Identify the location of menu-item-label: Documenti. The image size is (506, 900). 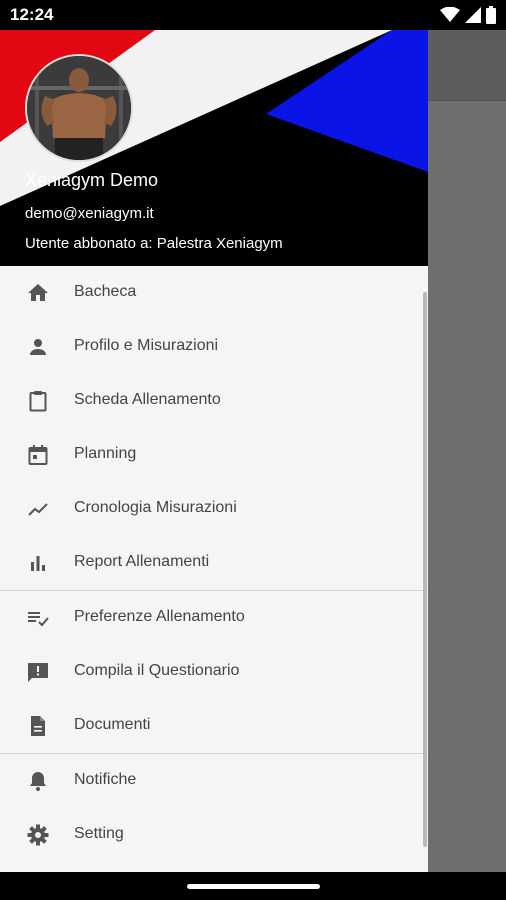
(112, 724).